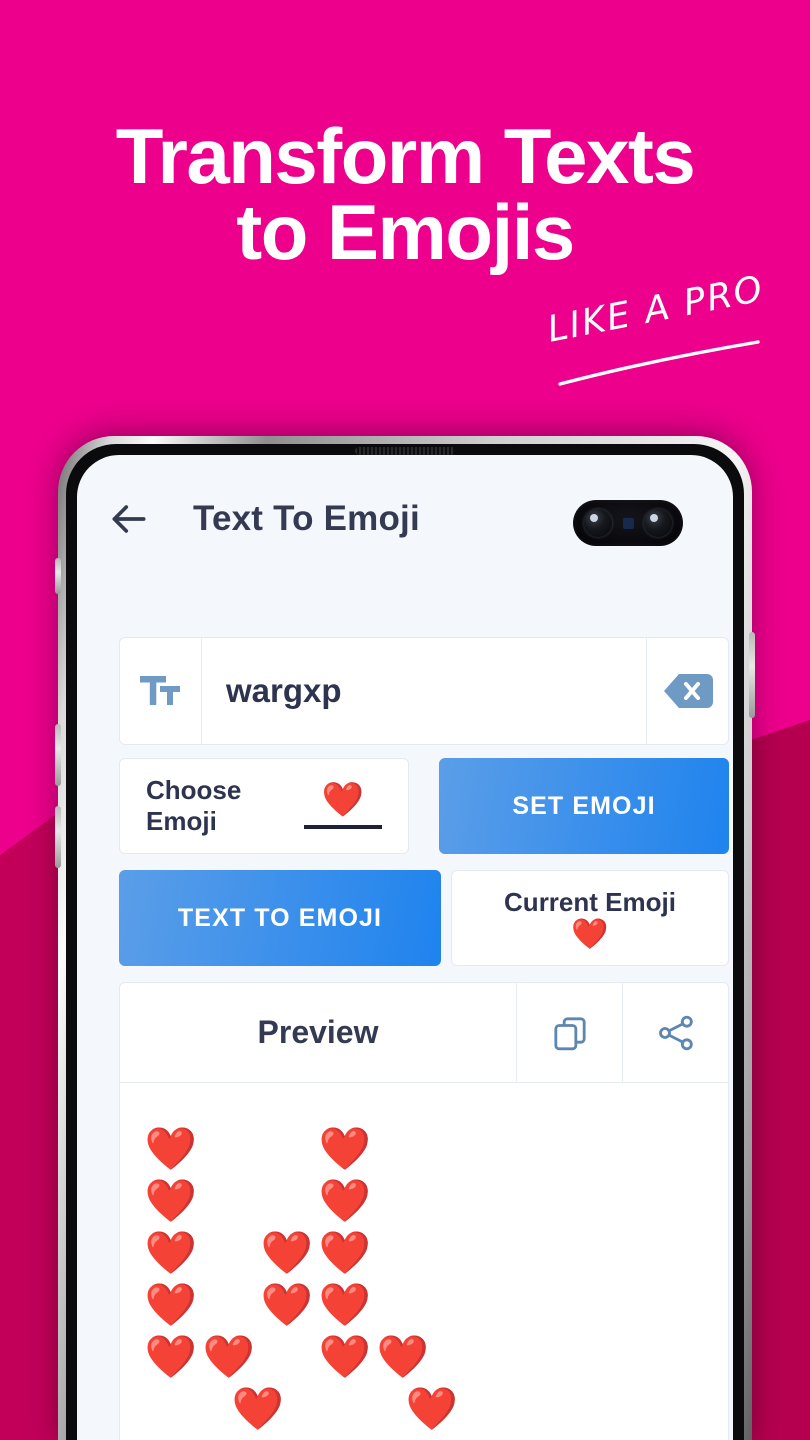  What do you see at coordinates (659, 363) in the screenshot?
I see `tagline-underline-swoosh` at bounding box center [659, 363].